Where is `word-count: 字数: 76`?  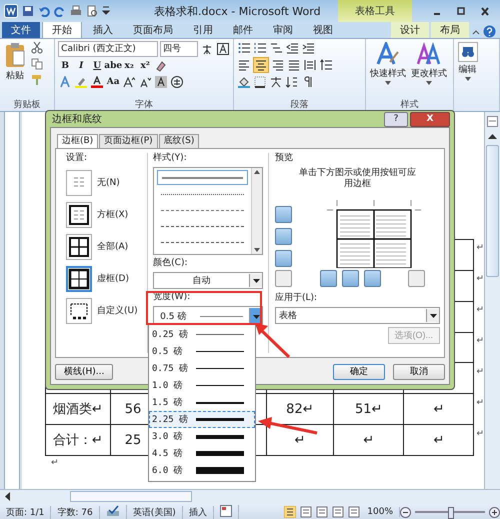
word-count: 字数: 76 is located at coordinates (75, 512).